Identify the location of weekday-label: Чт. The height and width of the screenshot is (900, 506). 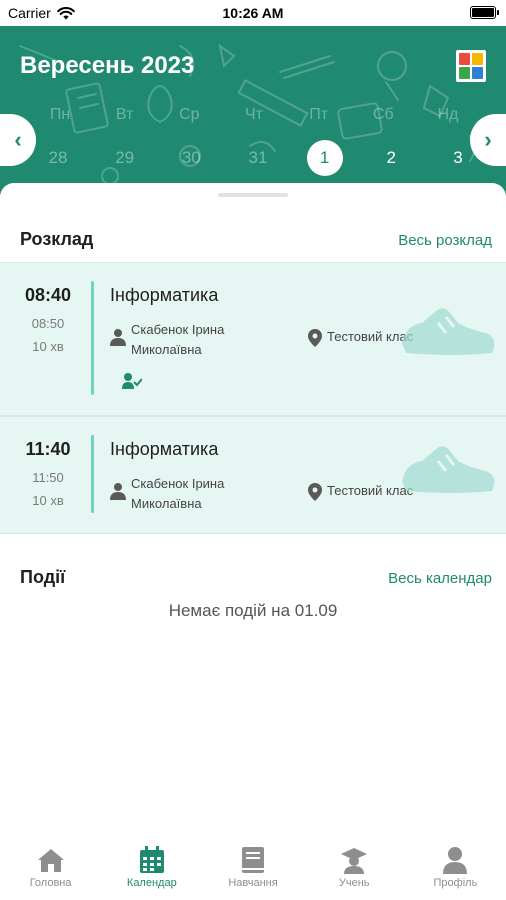
(253, 114).